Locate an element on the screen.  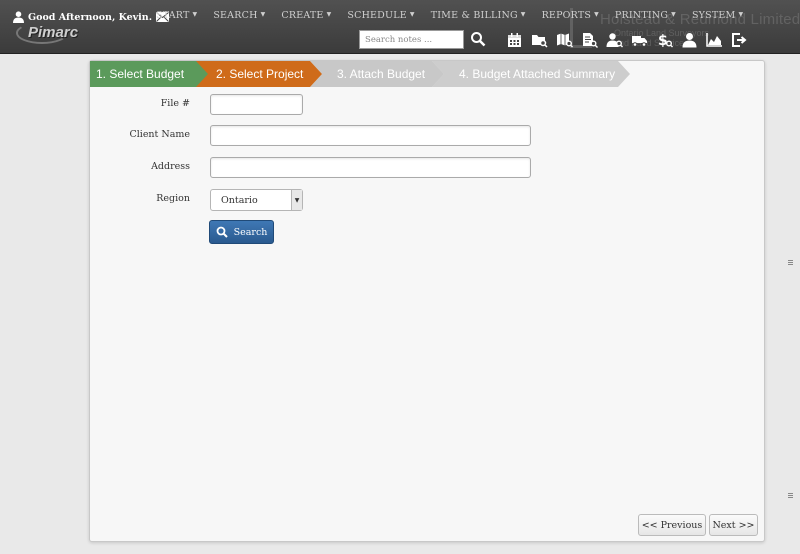
menu-reports: REPORTS ▼ is located at coordinates (570, 17).